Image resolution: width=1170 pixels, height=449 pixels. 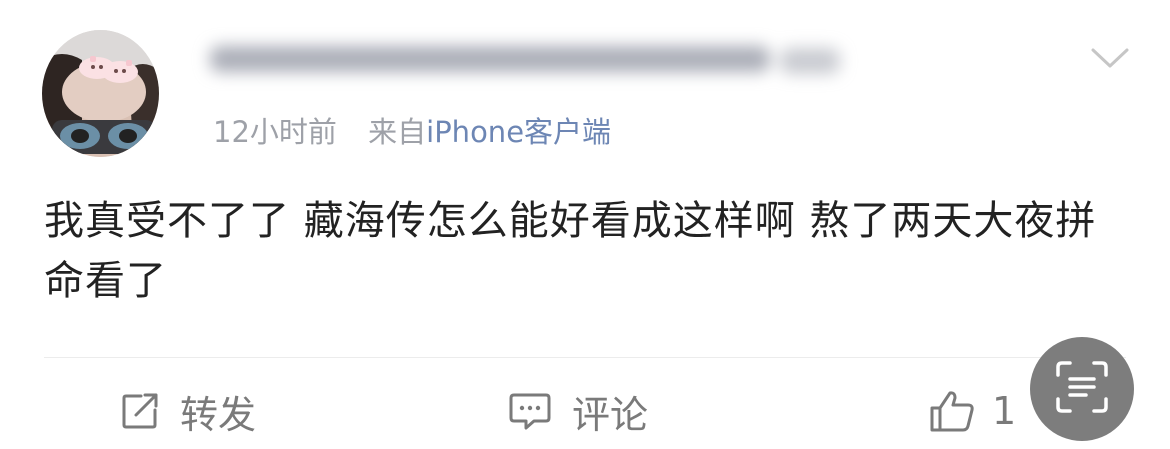 What do you see at coordinates (585, 357) in the screenshot?
I see `divider` at bounding box center [585, 357].